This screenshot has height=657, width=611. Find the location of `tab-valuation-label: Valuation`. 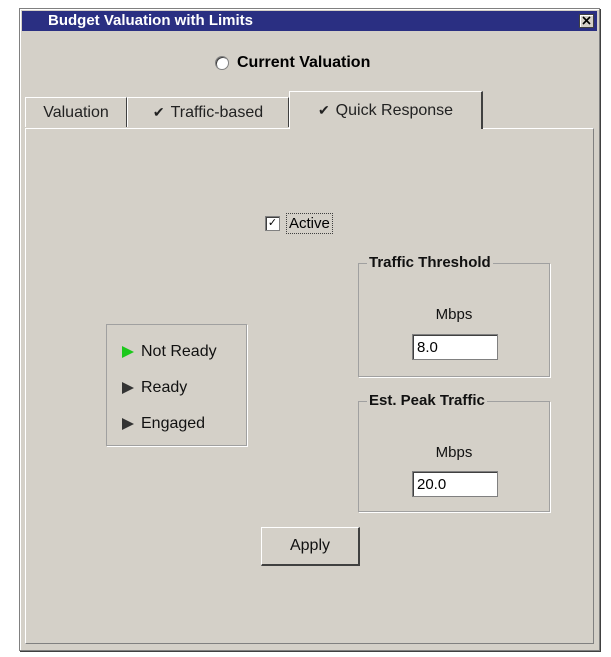

tab-valuation-label: Valuation is located at coordinates (76, 112).